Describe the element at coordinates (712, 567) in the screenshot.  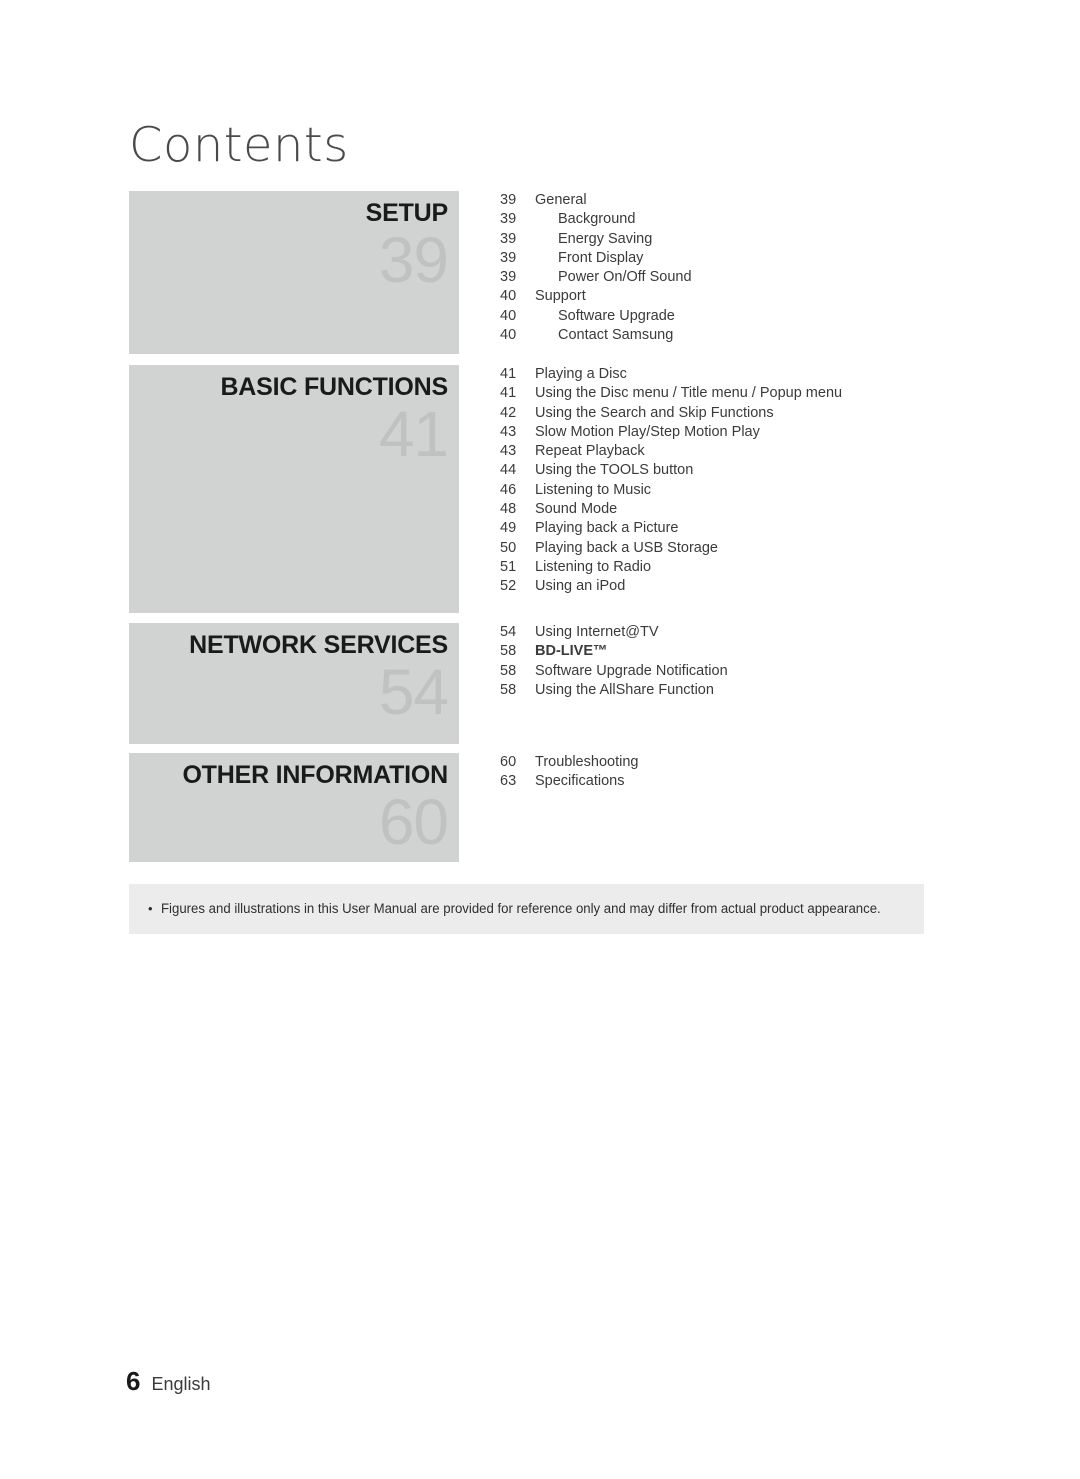
I see `toc-entry: 51 Listening to Radio` at that location.